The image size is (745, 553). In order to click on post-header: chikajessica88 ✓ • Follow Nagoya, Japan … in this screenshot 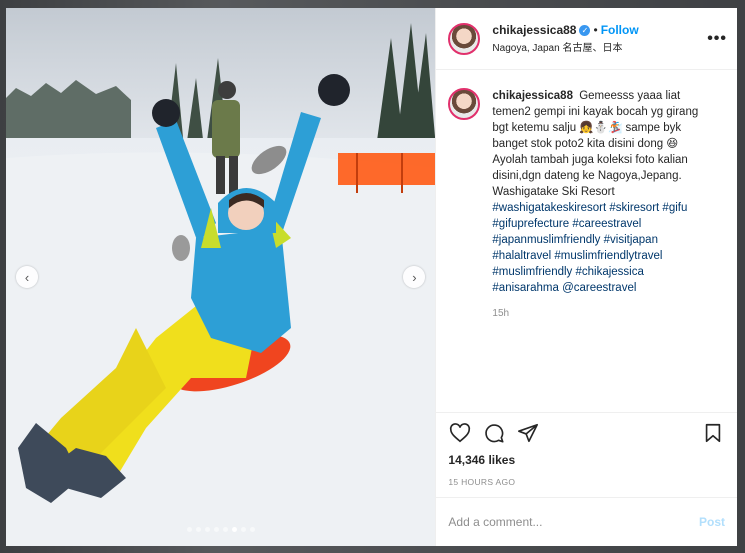, I will do `click(586, 39)`.